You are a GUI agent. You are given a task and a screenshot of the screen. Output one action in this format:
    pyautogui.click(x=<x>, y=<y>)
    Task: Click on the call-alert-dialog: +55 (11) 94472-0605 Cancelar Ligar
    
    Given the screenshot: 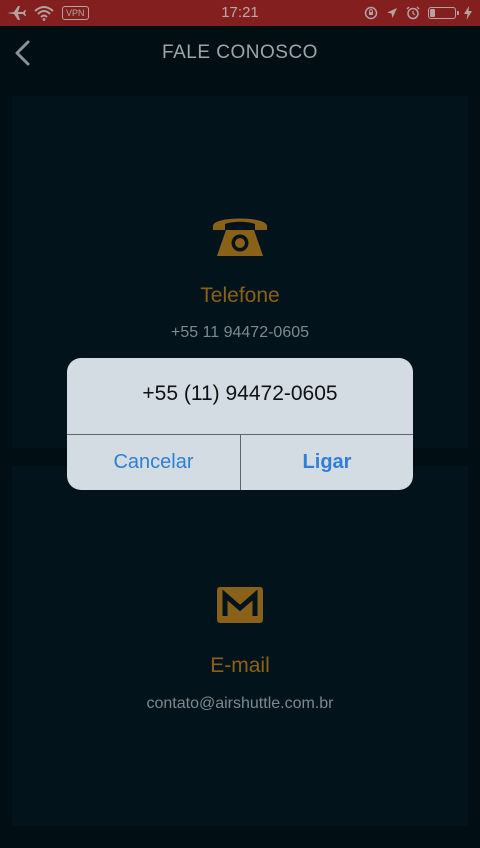 What is the action you would take?
    pyautogui.click(x=240, y=424)
    